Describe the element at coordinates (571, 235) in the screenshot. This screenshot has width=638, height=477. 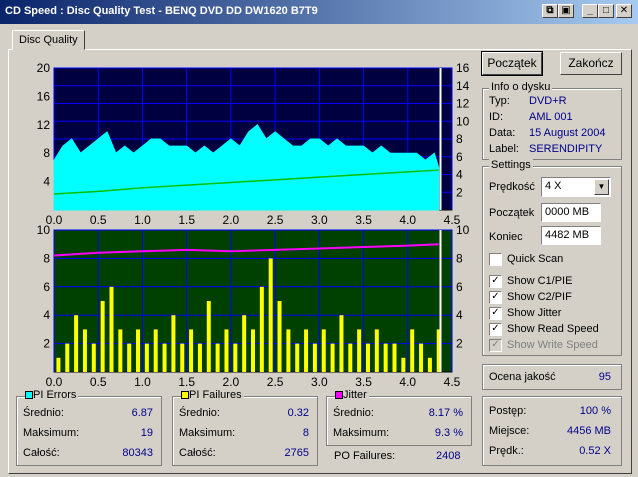
I see `end-input: 4482 MB` at that location.